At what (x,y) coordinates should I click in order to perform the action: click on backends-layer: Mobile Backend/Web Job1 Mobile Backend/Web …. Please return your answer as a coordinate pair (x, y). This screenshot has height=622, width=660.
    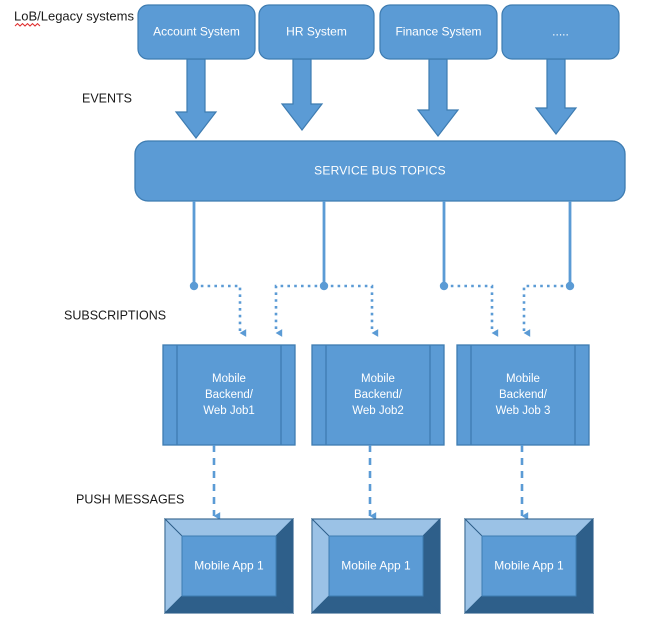
    Looking at the image, I should click on (376, 395).